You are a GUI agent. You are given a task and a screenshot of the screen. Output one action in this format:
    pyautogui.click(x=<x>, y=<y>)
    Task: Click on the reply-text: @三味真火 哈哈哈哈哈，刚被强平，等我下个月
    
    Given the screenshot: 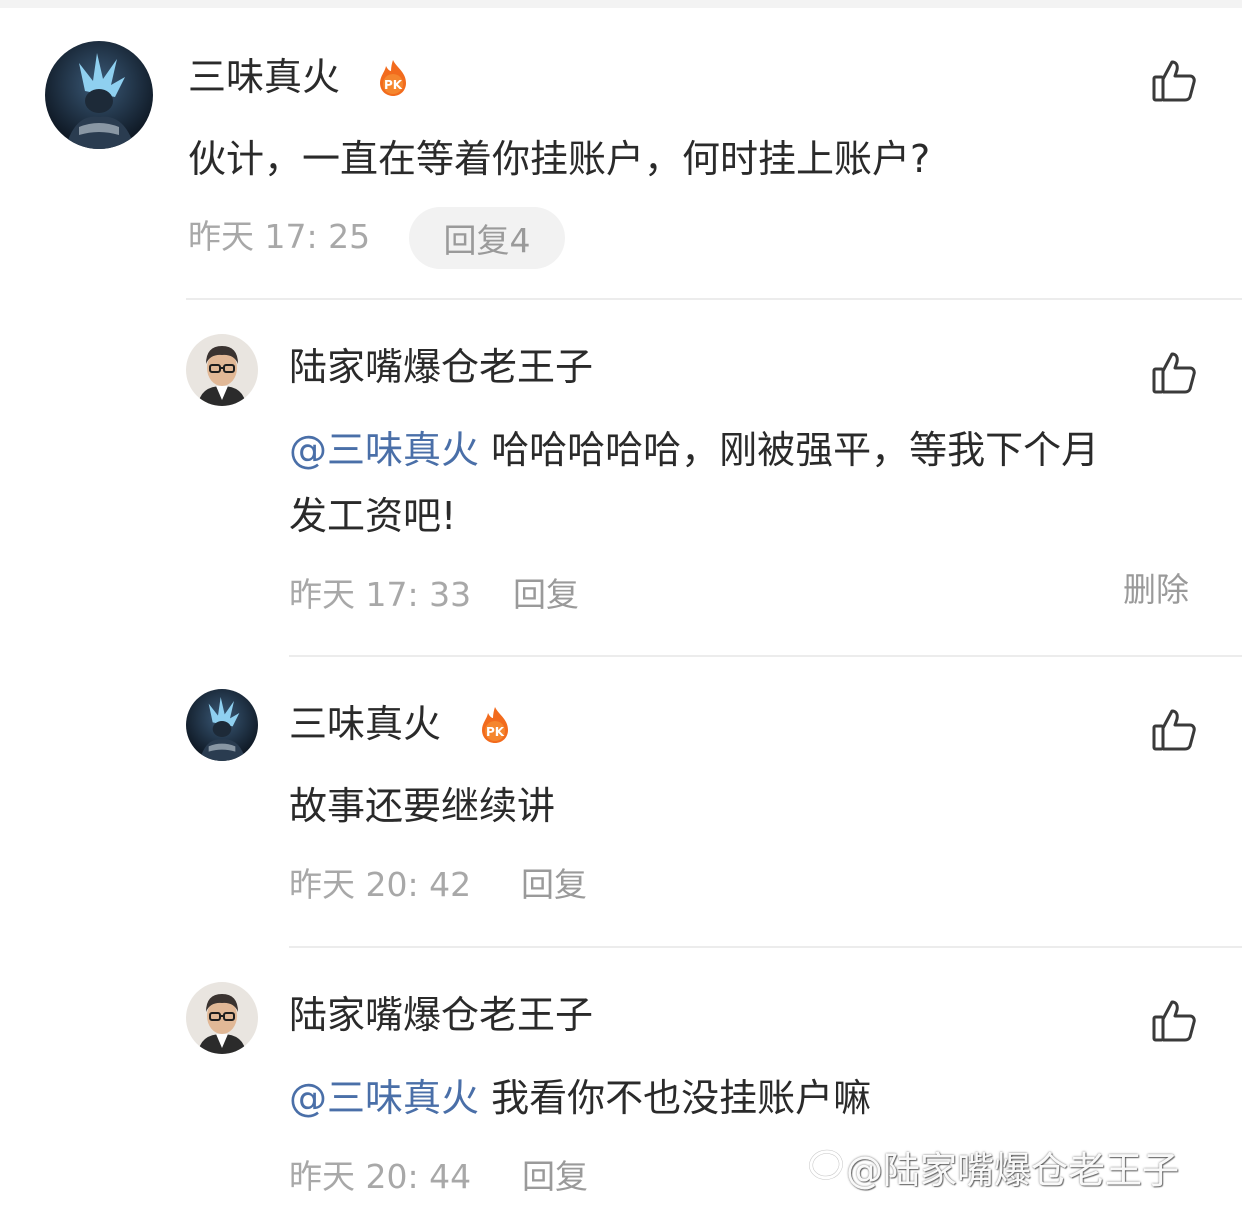 What is the action you would take?
    pyautogui.click(x=694, y=450)
    